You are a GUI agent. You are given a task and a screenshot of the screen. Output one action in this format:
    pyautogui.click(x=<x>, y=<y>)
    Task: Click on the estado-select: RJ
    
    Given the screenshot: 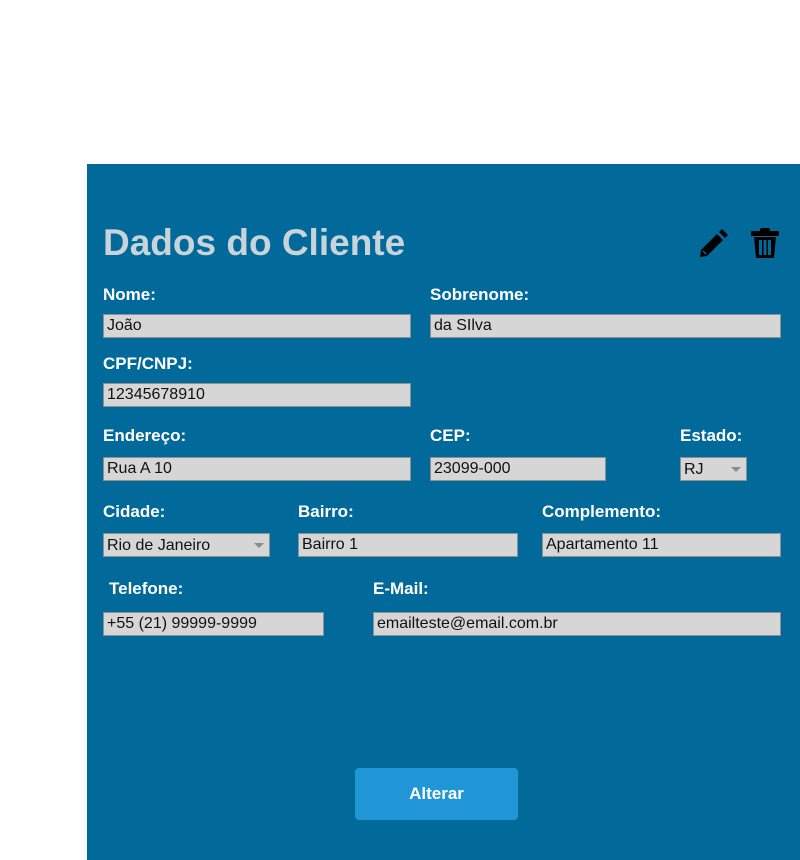 What is the action you would take?
    pyautogui.click(x=713, y=469)
    